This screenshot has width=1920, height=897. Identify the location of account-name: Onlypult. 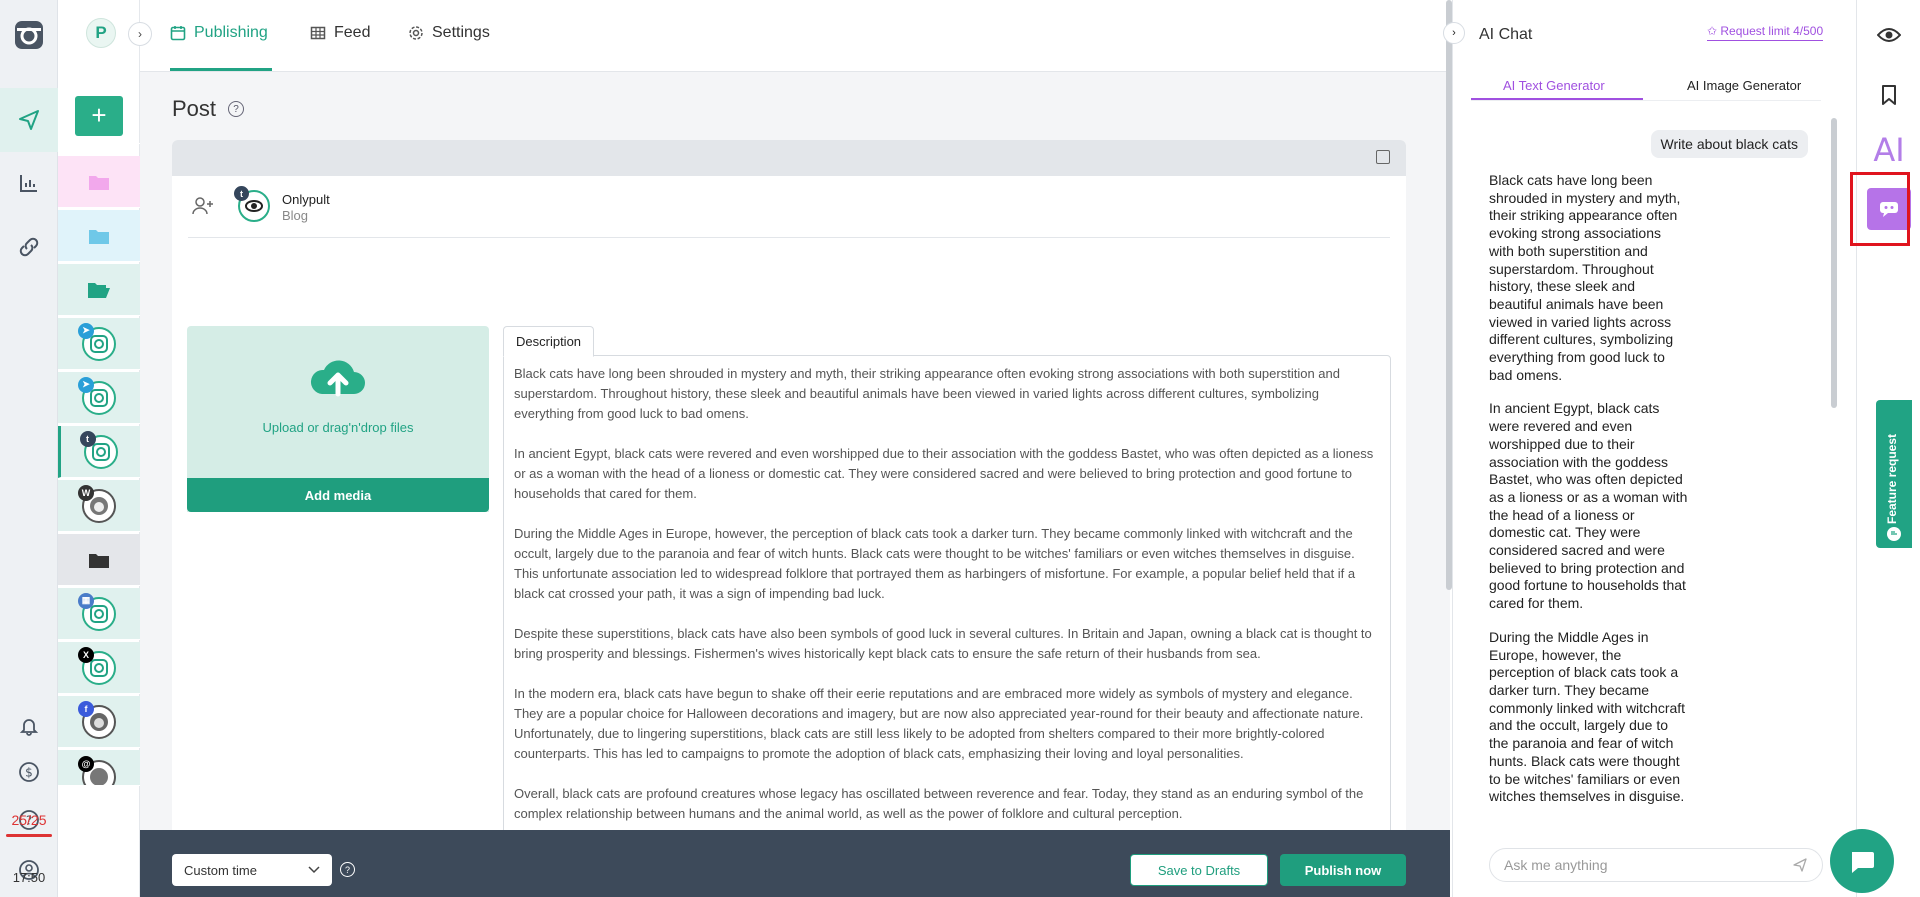
(306, 199).